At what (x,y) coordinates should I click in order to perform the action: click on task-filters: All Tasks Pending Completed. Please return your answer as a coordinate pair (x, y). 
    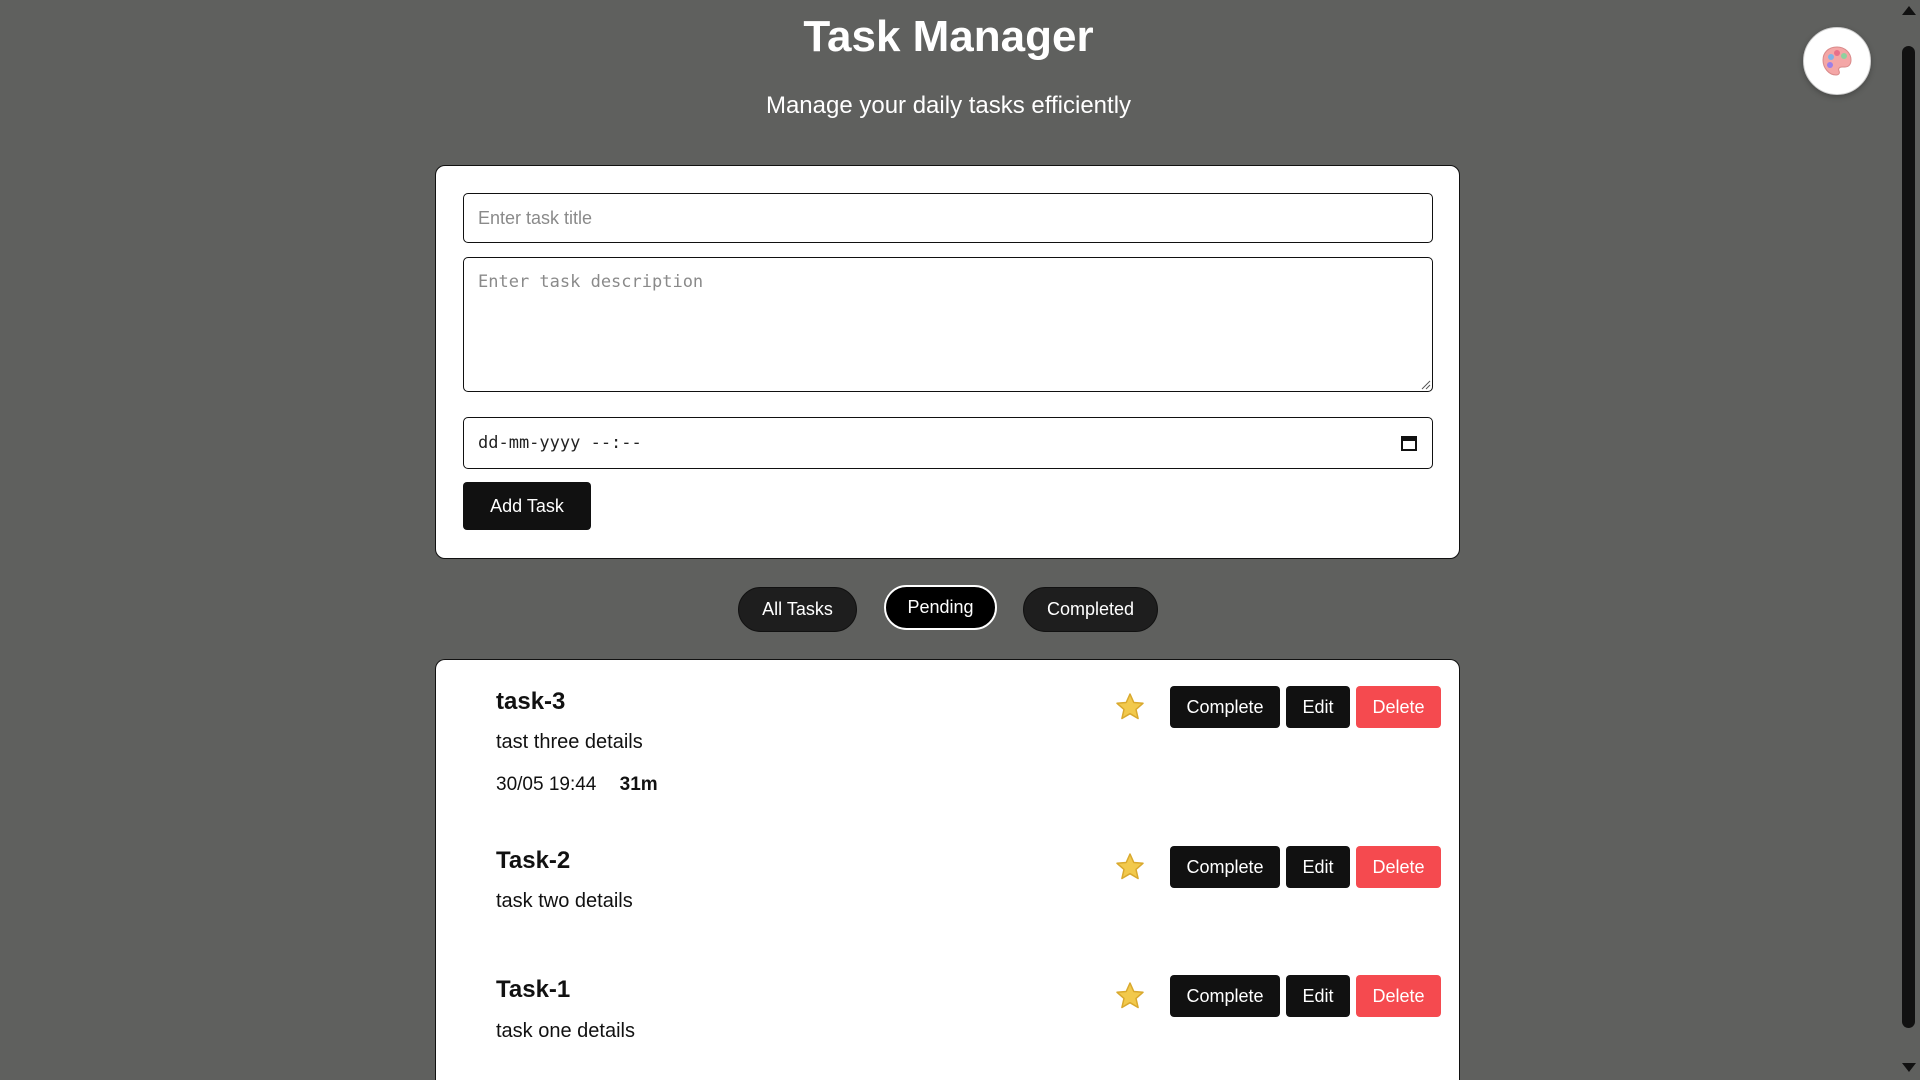
    Looking at the image, I should click on (948, 610).